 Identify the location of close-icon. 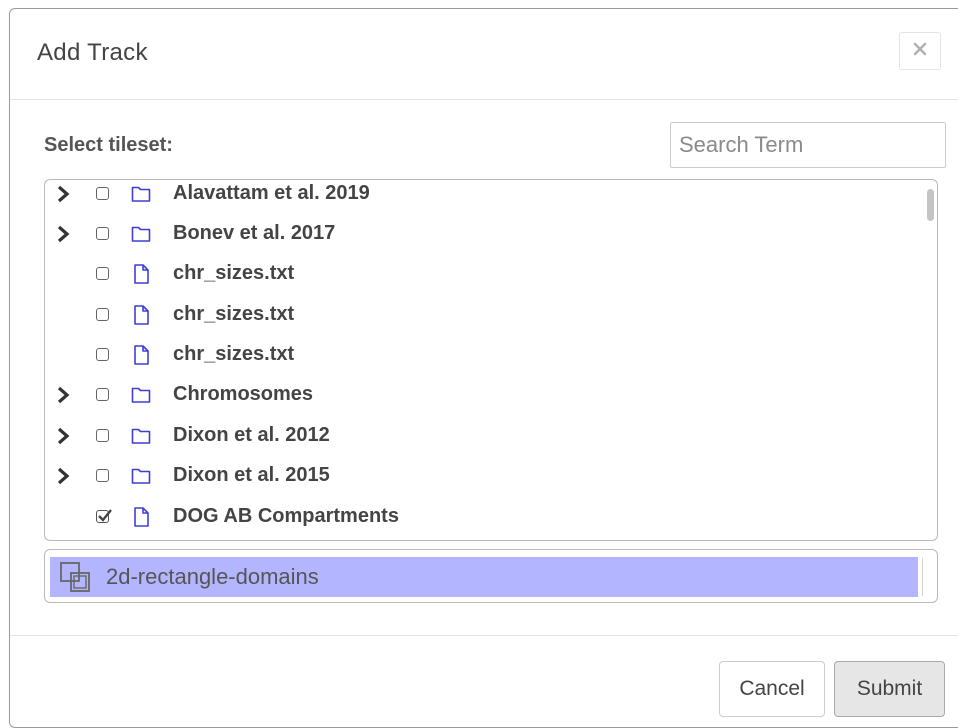
(920, 51).